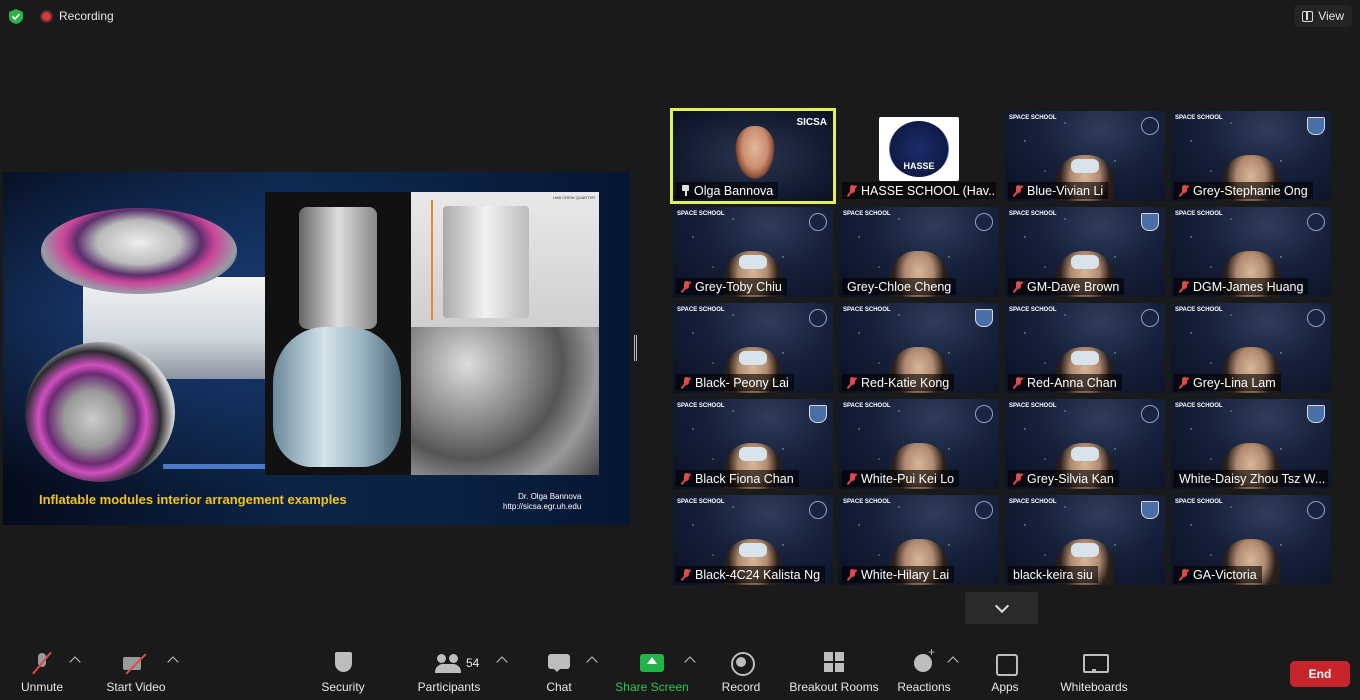 This screenshot has height=700, width=1360. I want to click on reactions-button: Reactions, so click(924, 670).